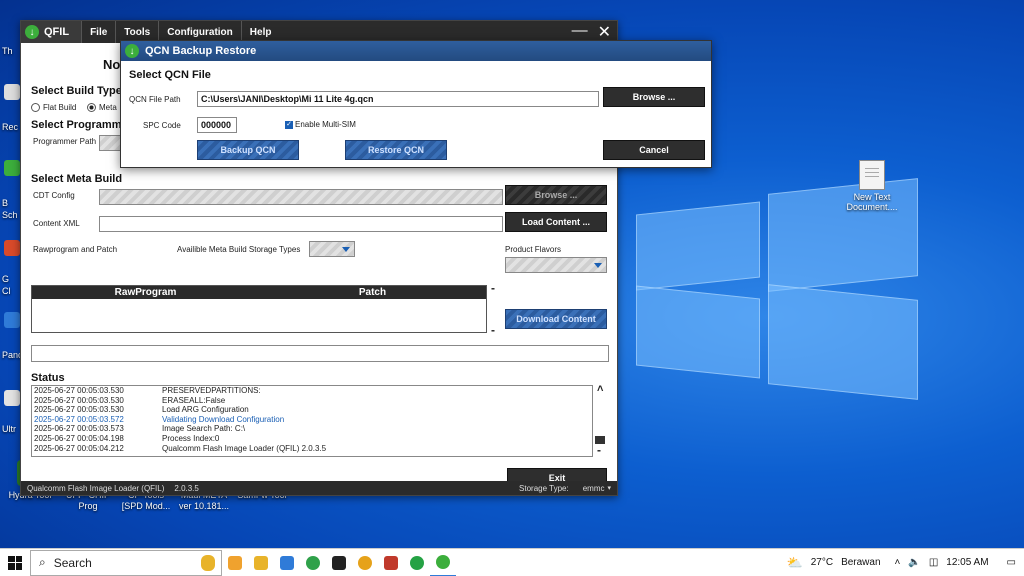 This screenshot has width=1024, height=576. Describe the element at coordinates (54, 195) in the screenshot. I see `cdt-config-label: CDT Config` at that location.